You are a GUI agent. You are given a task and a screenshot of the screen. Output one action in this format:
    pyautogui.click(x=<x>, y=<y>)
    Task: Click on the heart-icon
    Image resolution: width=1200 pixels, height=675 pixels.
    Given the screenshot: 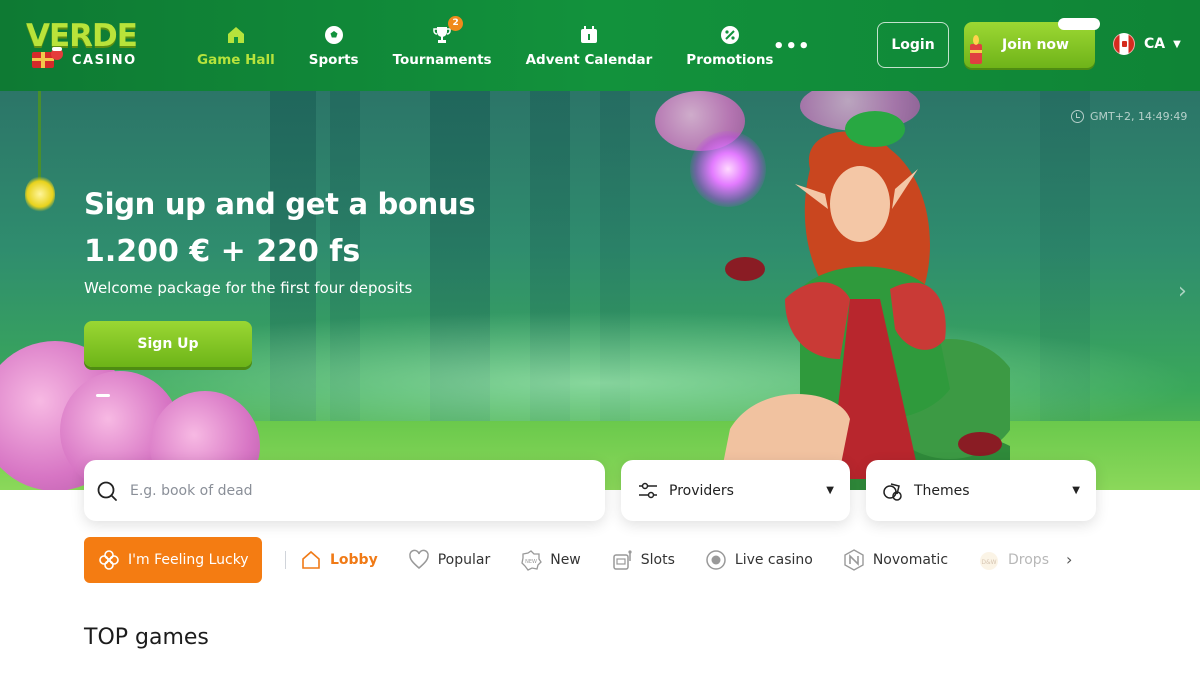 What is the action you would take?
    pyautogui.click(x=419, y=560)
    